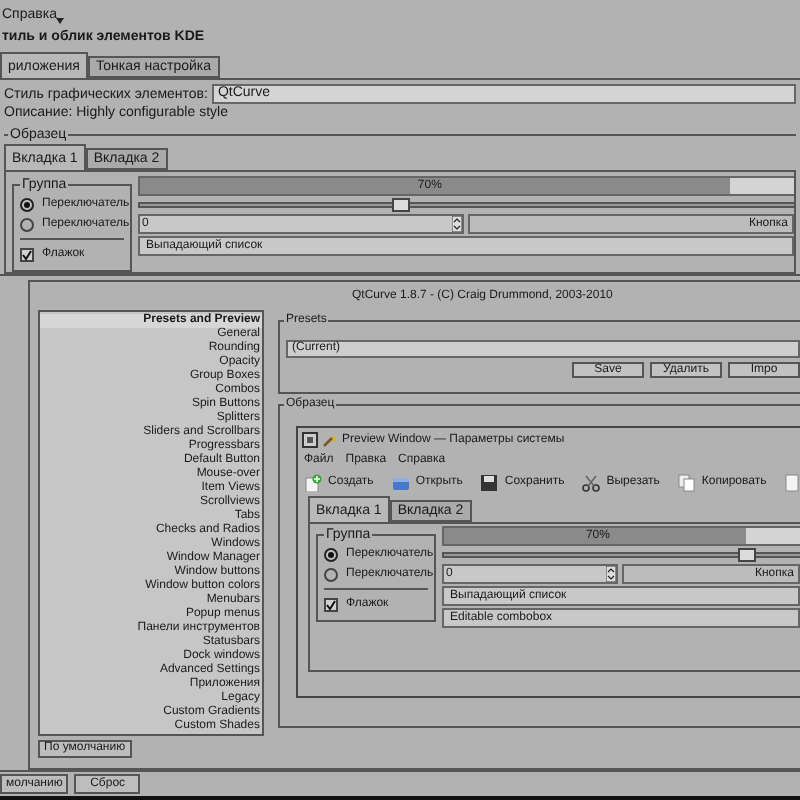  Describe the element at coordinates (686, 483) in the screenshot. I see `pages-icon` at that location.